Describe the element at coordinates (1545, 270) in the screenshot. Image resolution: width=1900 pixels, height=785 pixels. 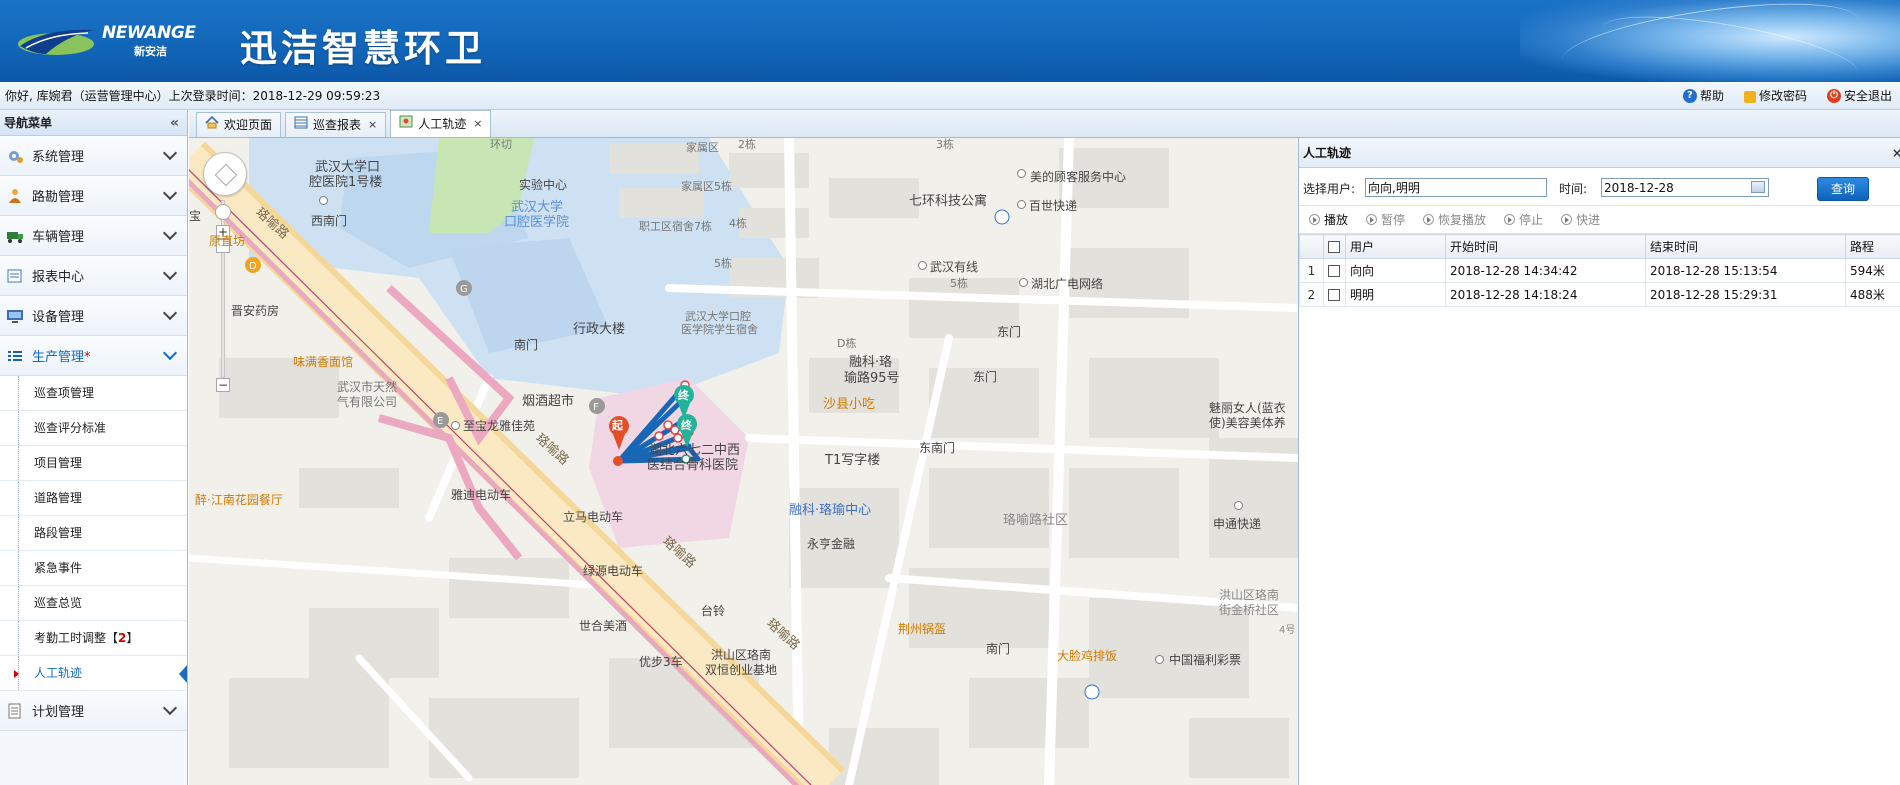
I see `start-time-cell: 2018-12-28 14:34:42` at that location.